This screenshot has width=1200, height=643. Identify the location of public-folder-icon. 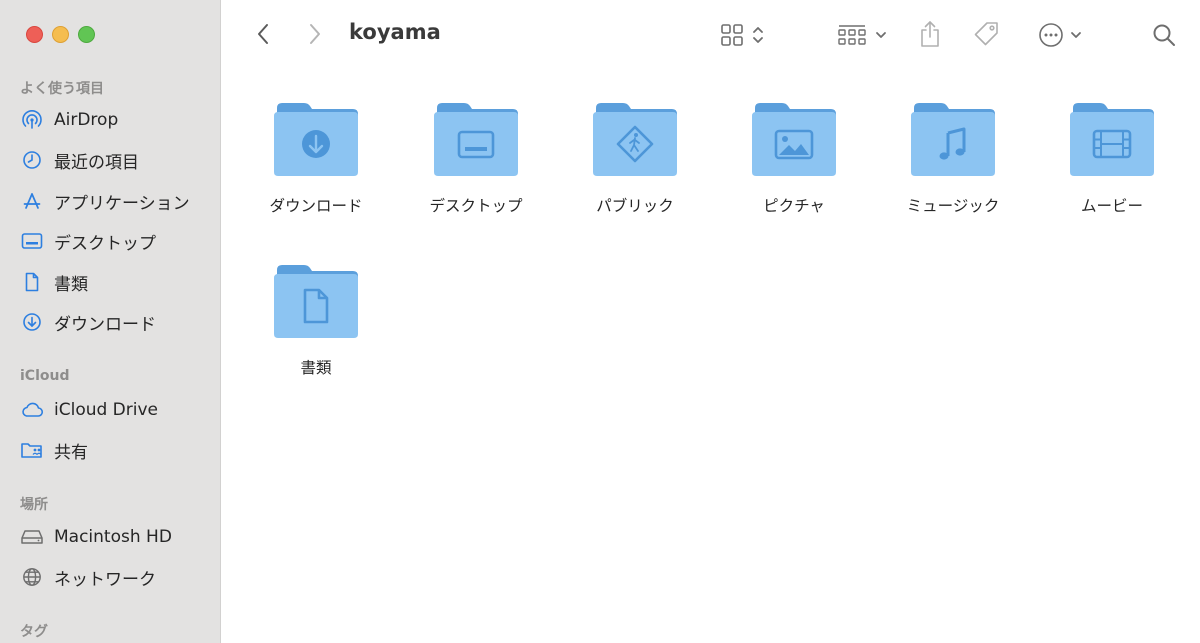
(635, 139).